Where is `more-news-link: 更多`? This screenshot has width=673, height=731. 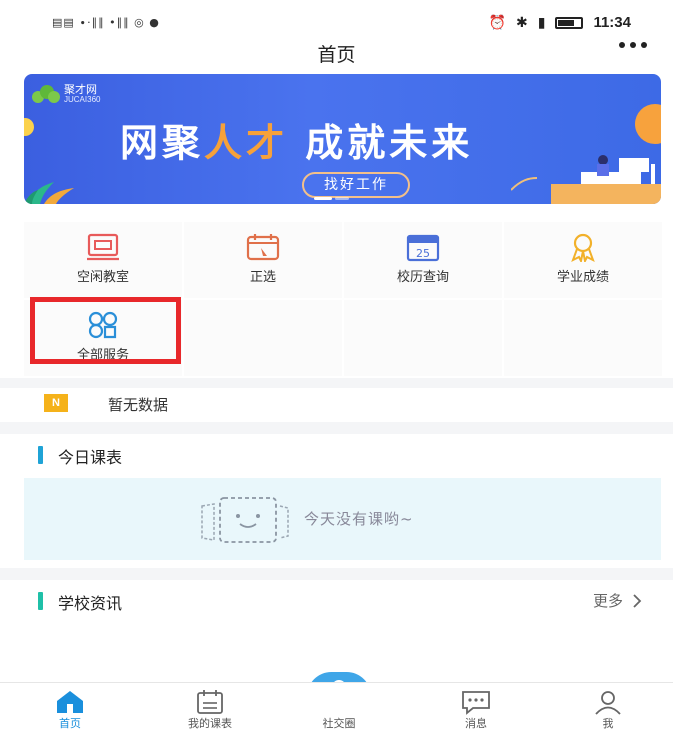
more-news-link: 更多 is located at coordinates (618, 600).